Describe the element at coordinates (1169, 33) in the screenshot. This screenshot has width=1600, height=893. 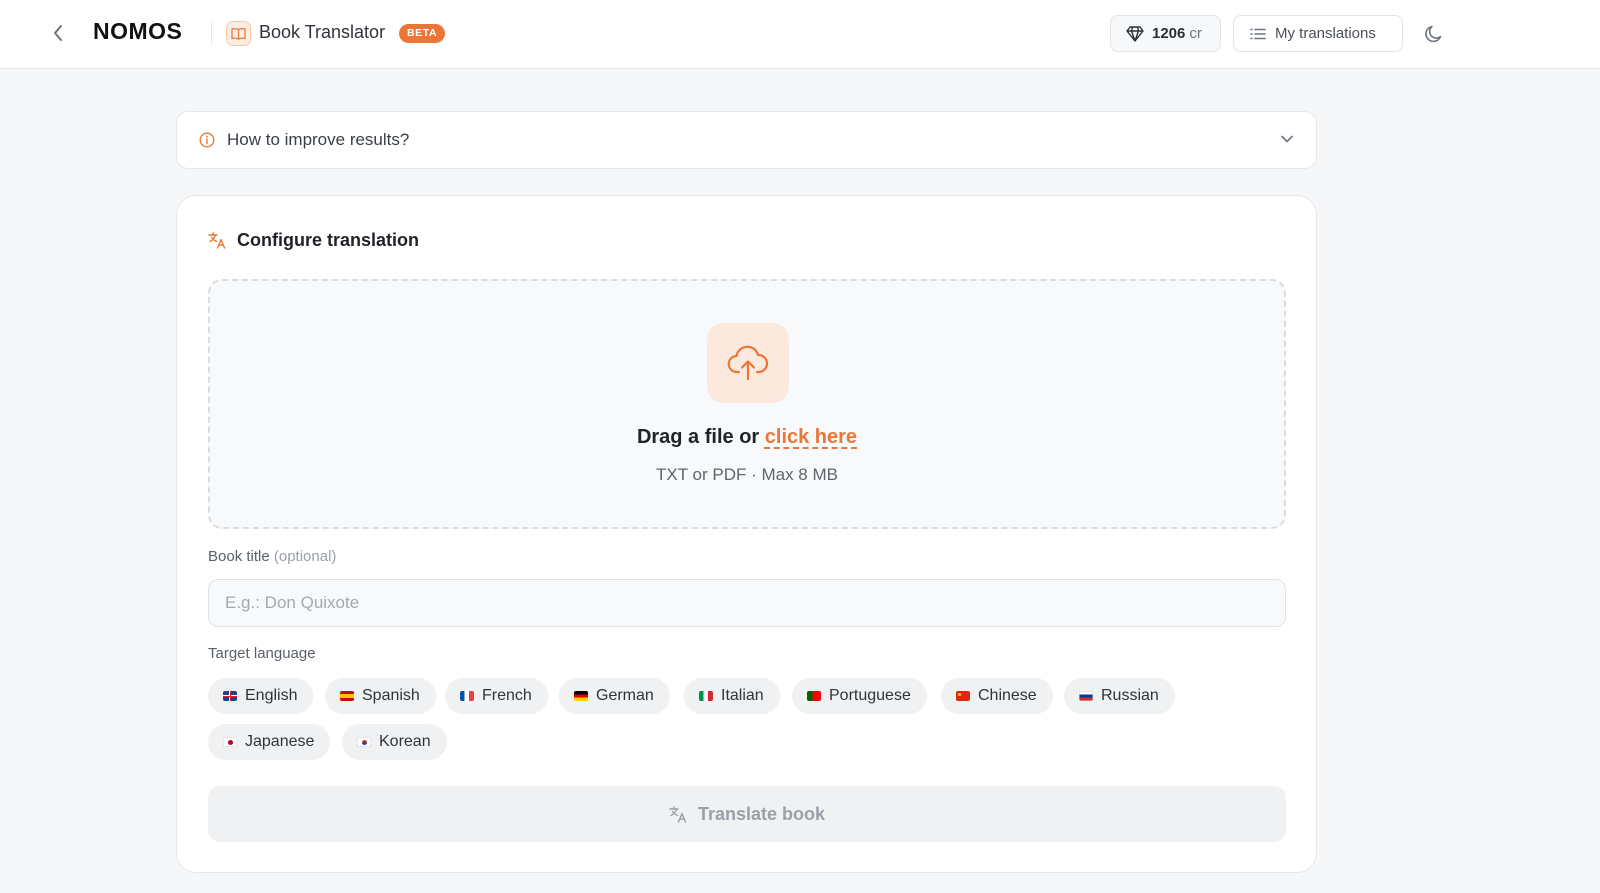
I see `credits-value: 1206` at that location.